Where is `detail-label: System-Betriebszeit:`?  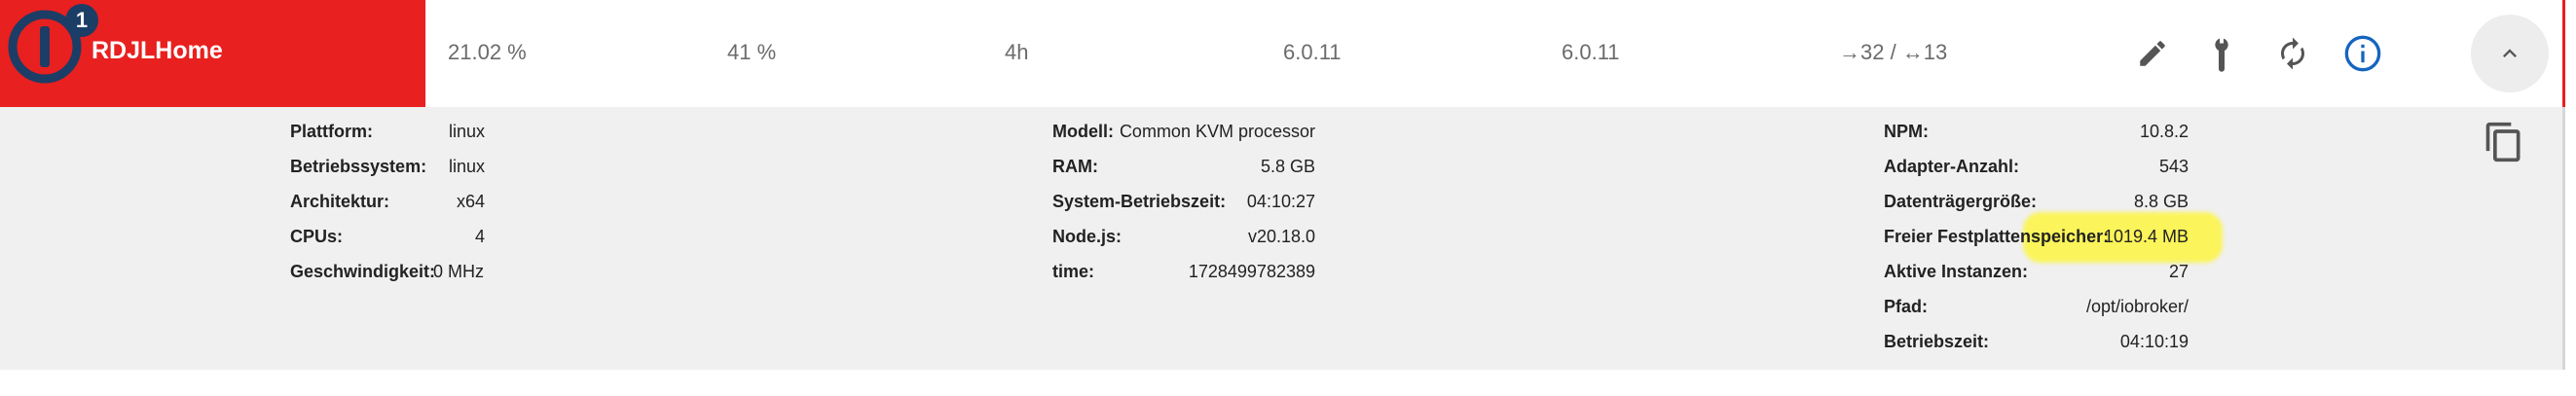
detail-label: System-Betriebszeit: is located at coordinates (1139, 201).